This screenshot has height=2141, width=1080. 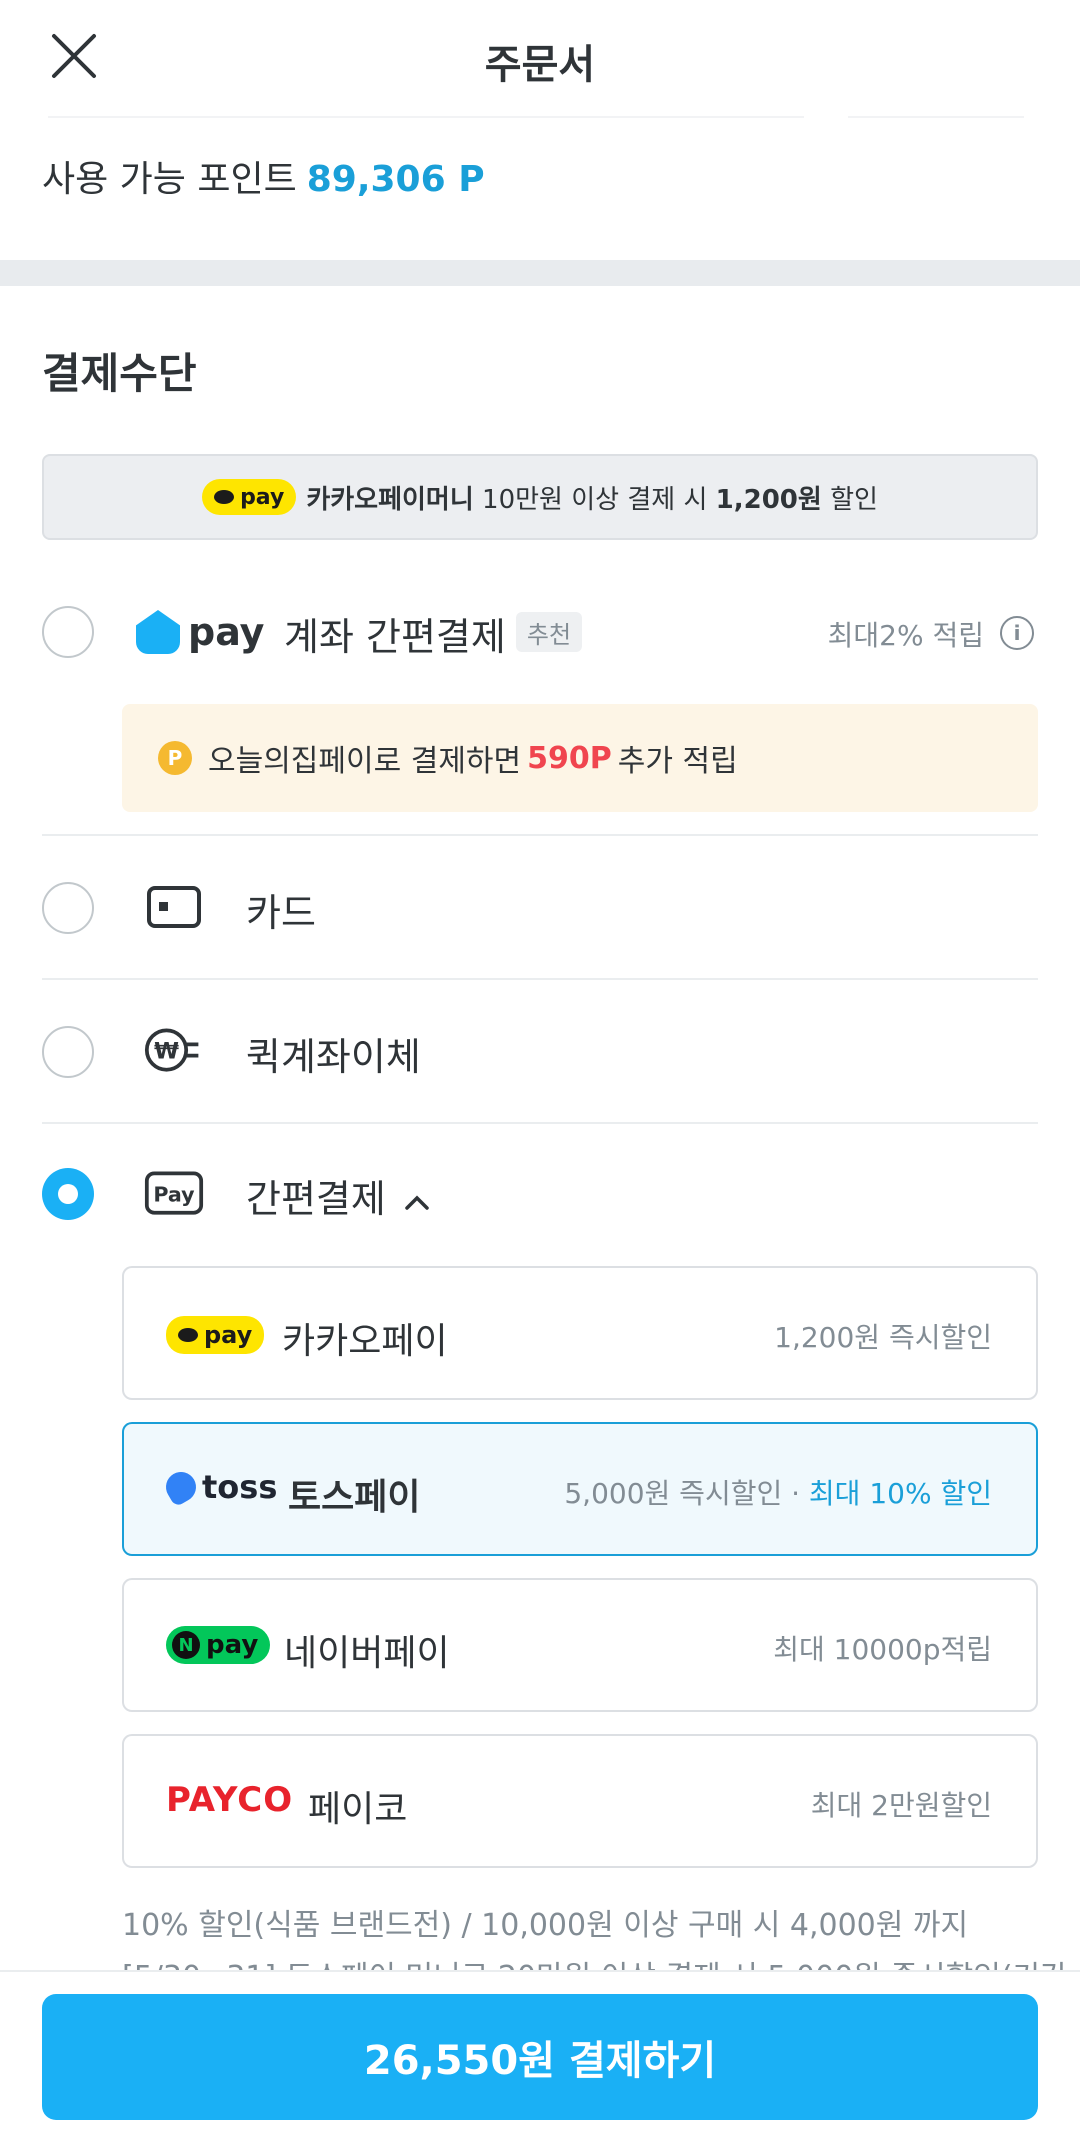 What do you see at coordinates (569, 758) in the screenshot?
I see `bonus-points: 590P` at bounding box center [569, 758].